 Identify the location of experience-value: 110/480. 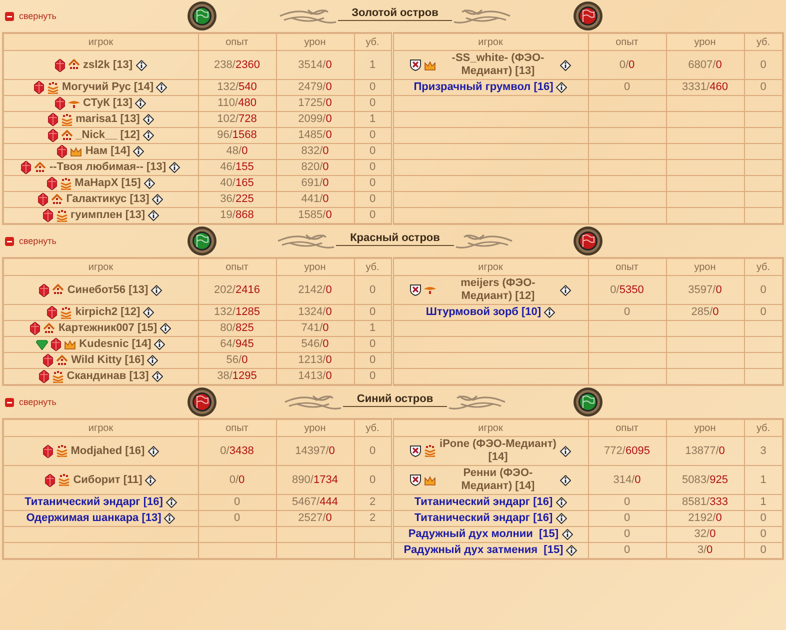
(237, 103).